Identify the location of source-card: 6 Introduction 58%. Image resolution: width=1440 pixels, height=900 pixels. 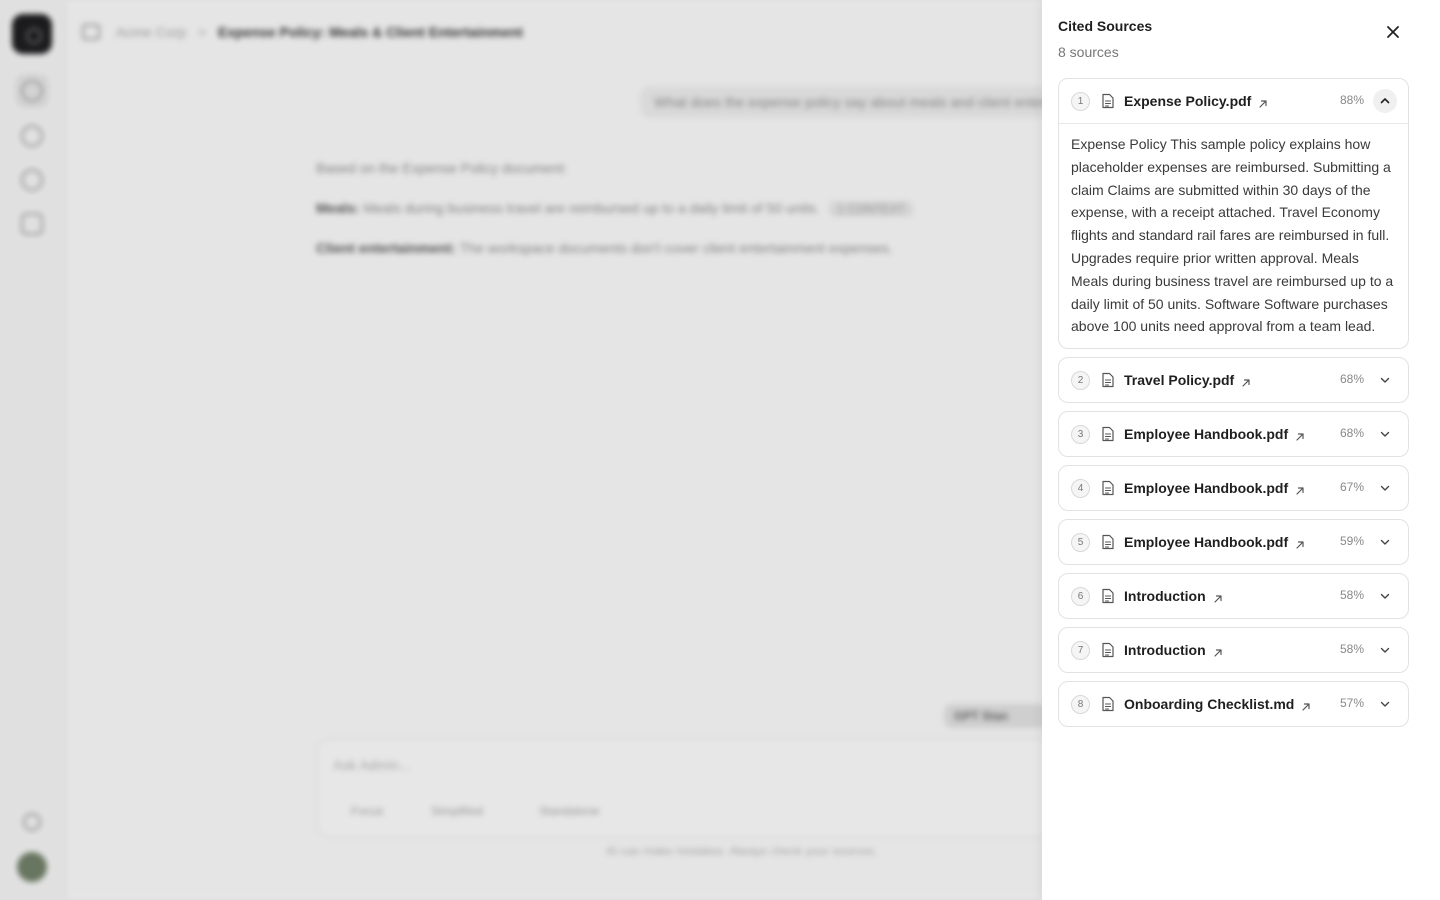
(1233, 596).